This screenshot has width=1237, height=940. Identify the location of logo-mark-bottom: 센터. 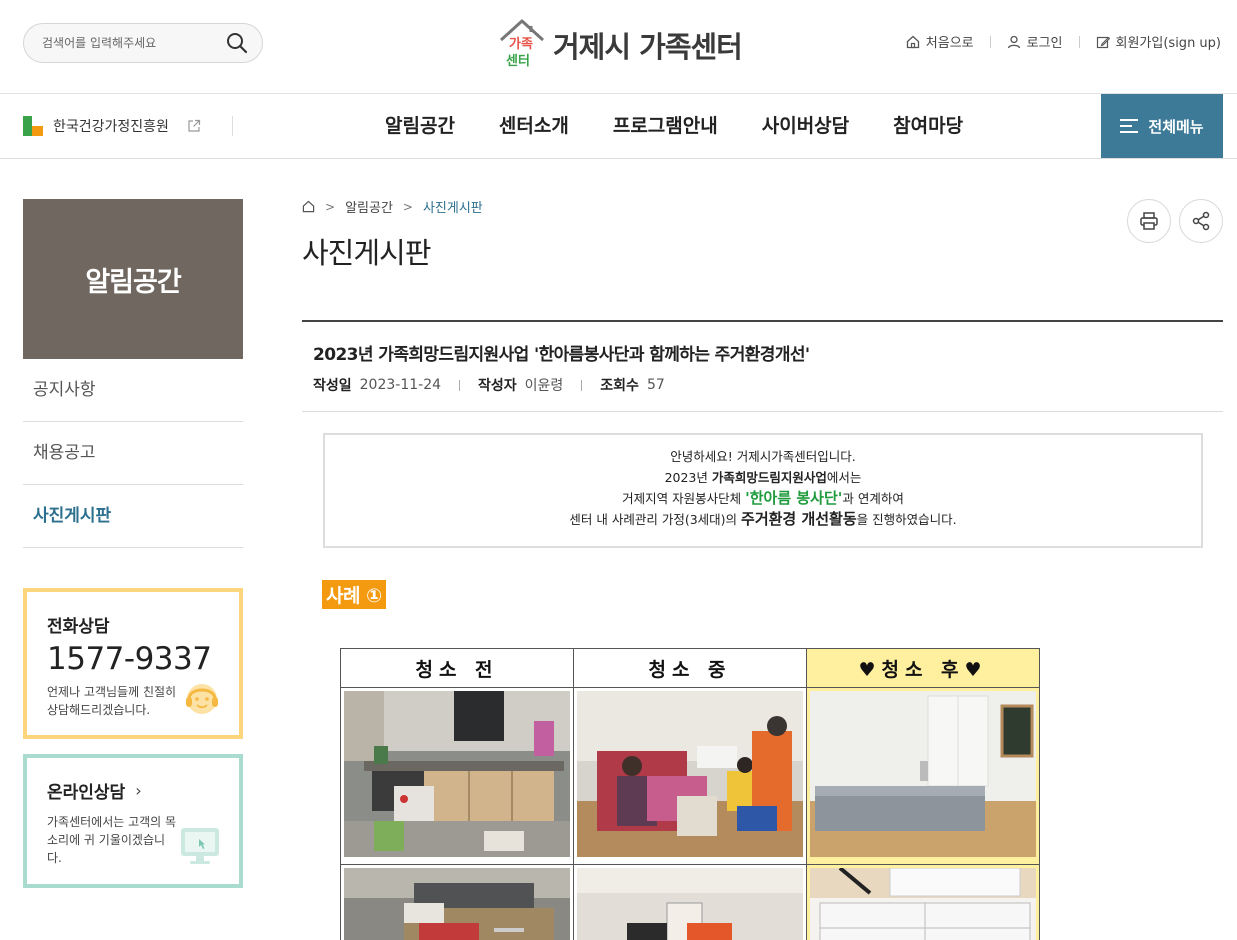
(518, 61).